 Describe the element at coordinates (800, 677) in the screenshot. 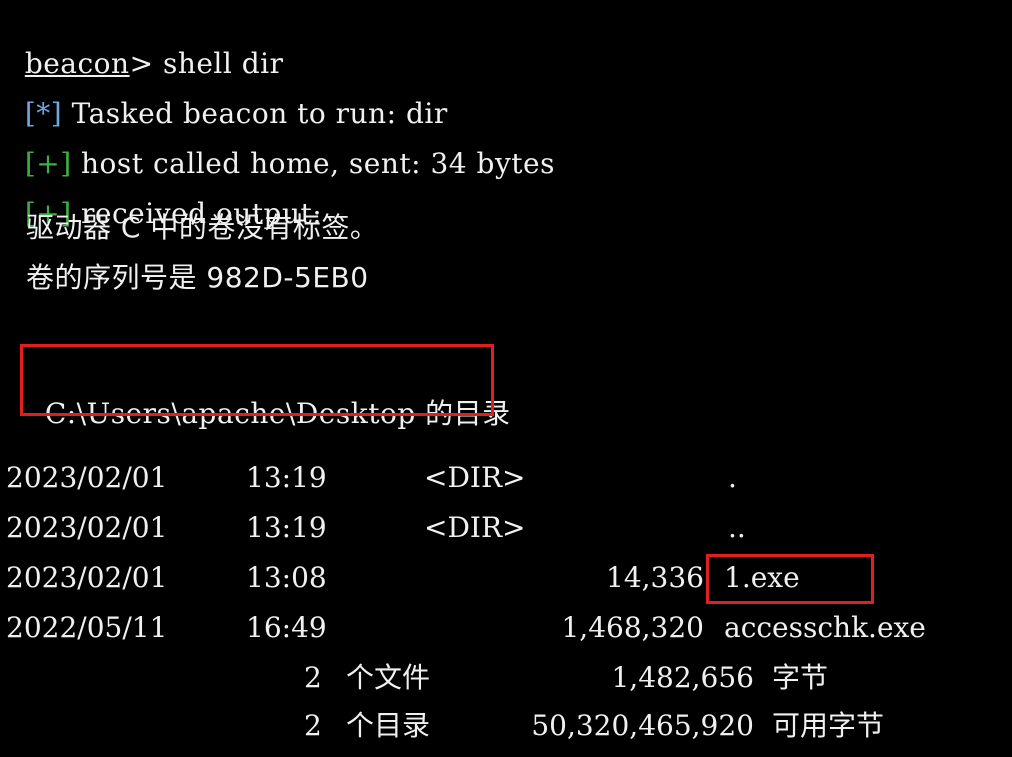

I see `summary-unit: 字节` at that location.